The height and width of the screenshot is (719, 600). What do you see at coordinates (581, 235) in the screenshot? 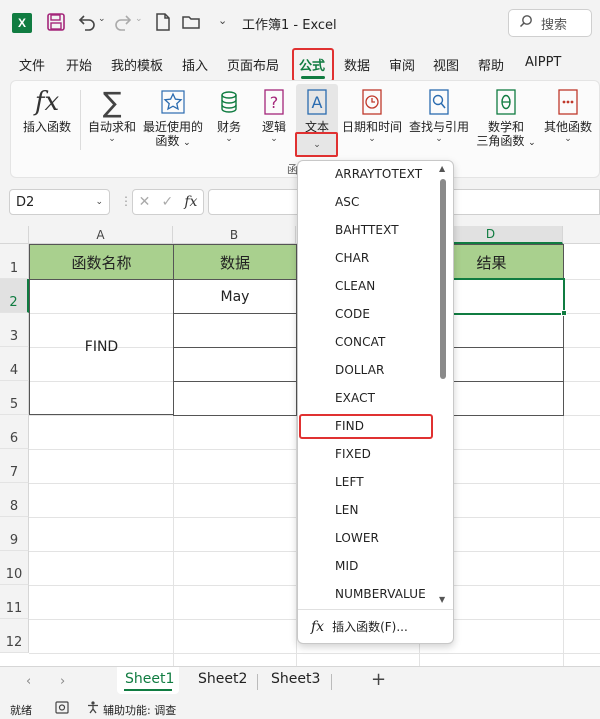
I see `column-header-e` at bounding box center [581, 235].